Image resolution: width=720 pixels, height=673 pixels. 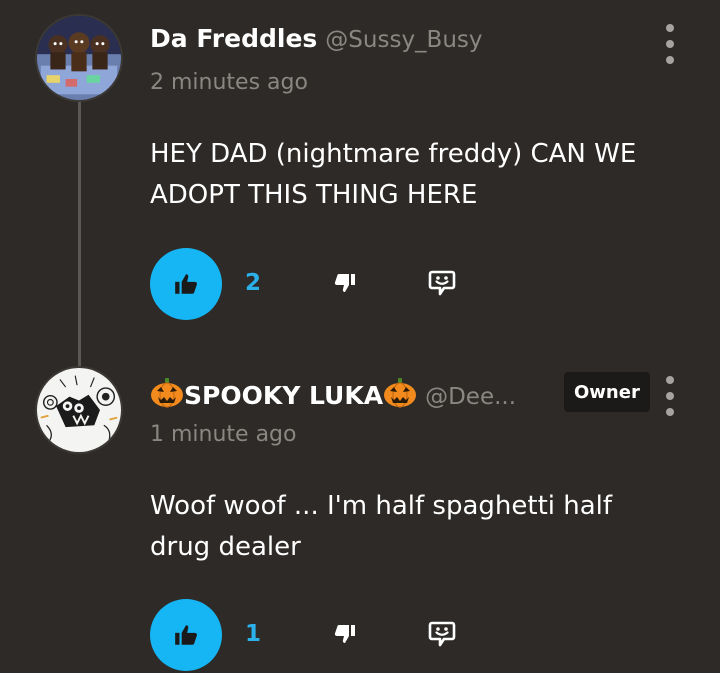 I want to click on timestamp: 1 minute ago, so click(x=223, y=434).